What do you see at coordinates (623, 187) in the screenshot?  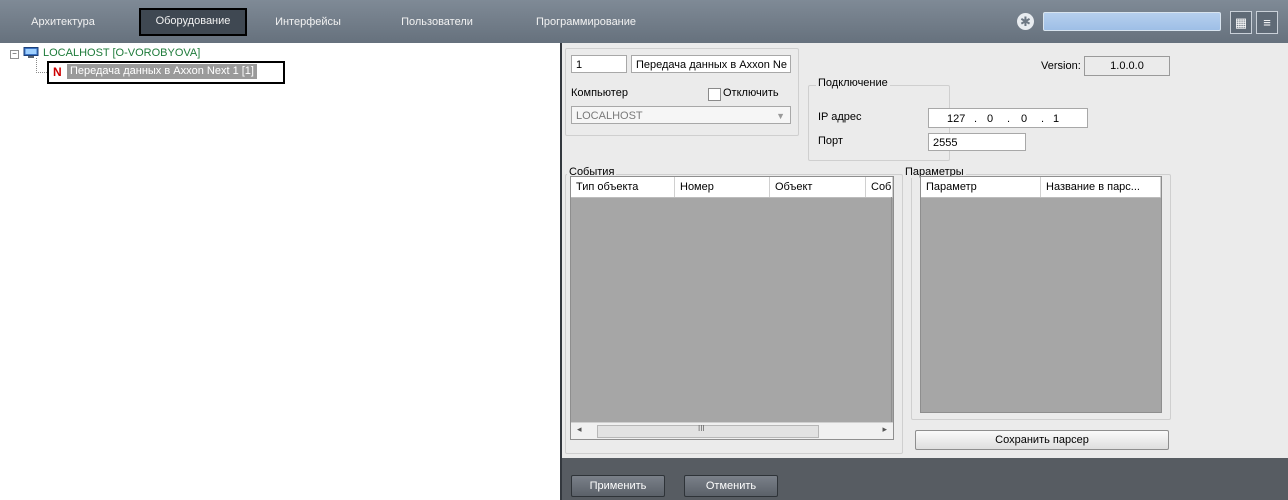 I see `events-col-object-type: Тип объекта` at bounding box center [623, 187].